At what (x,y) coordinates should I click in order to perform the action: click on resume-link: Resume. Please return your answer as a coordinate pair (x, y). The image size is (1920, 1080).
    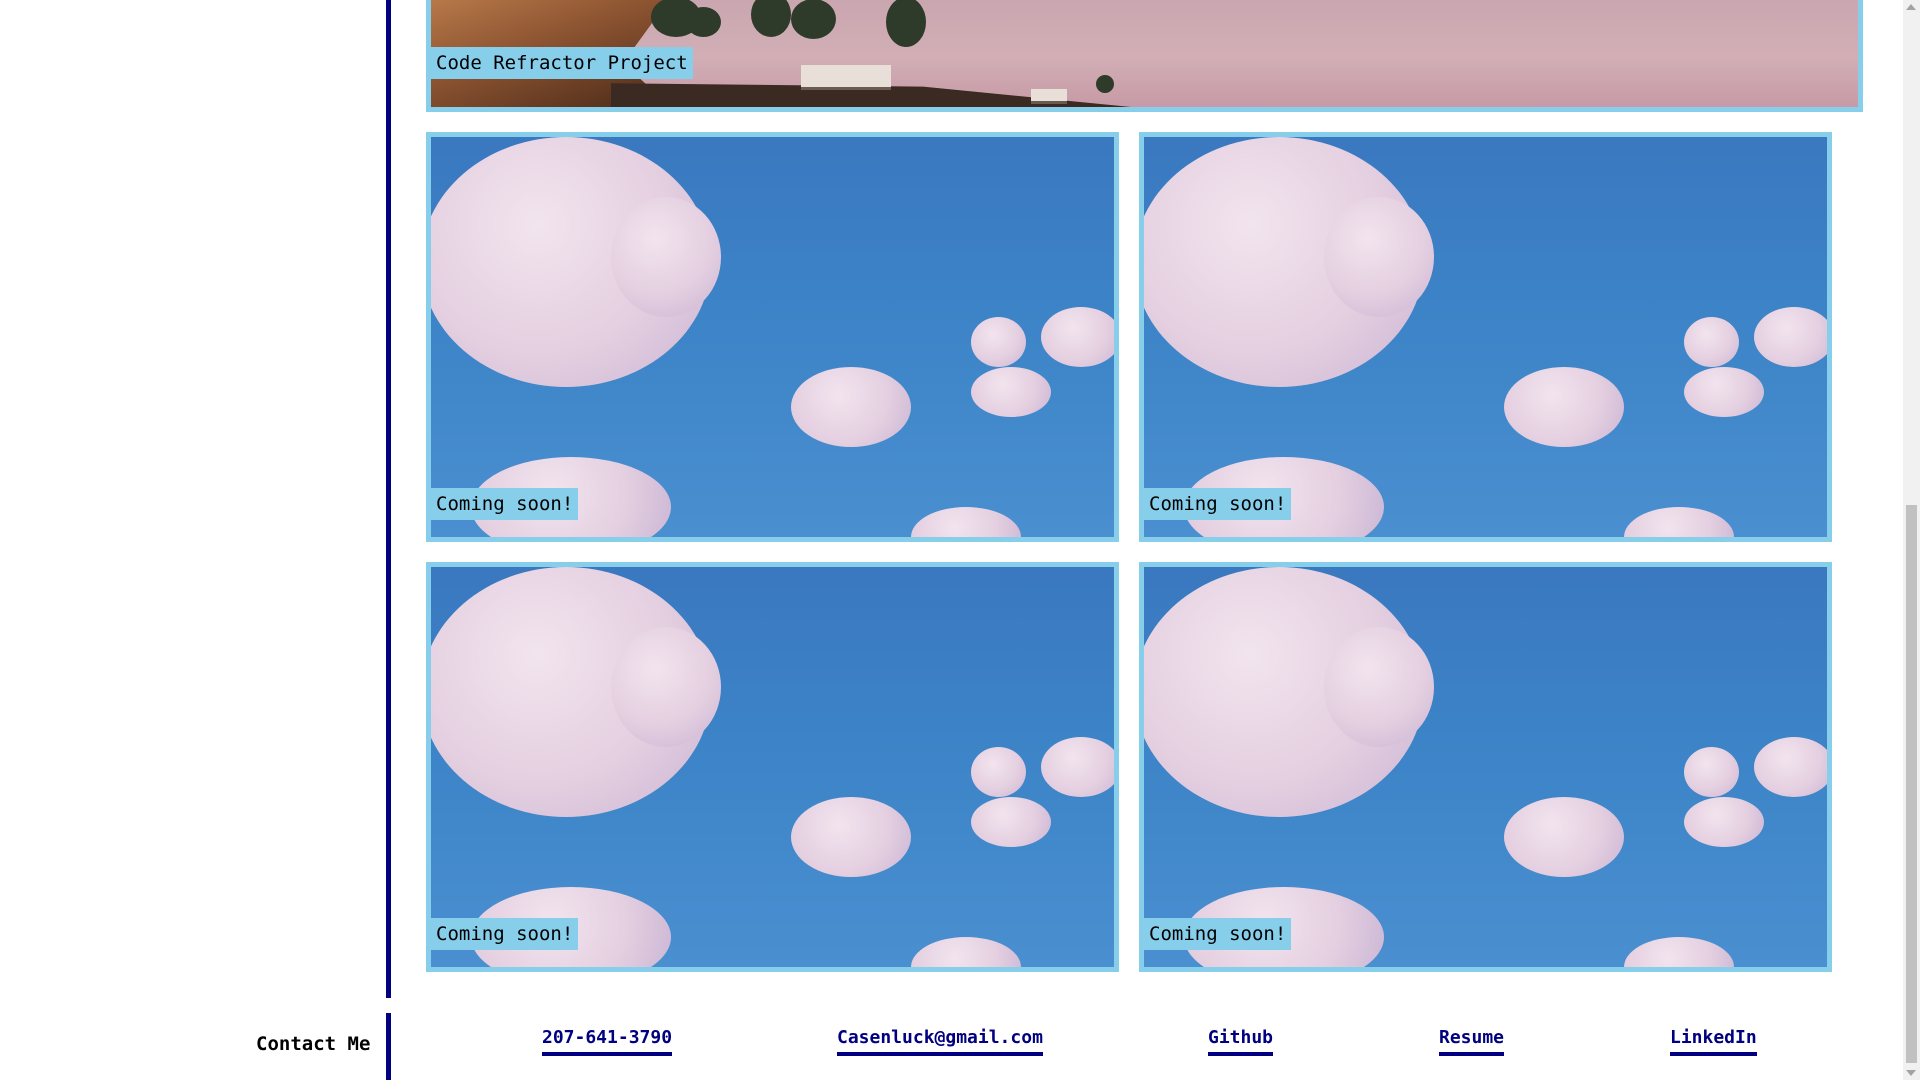
    Looking at the image, I should click on (1472, 1041).